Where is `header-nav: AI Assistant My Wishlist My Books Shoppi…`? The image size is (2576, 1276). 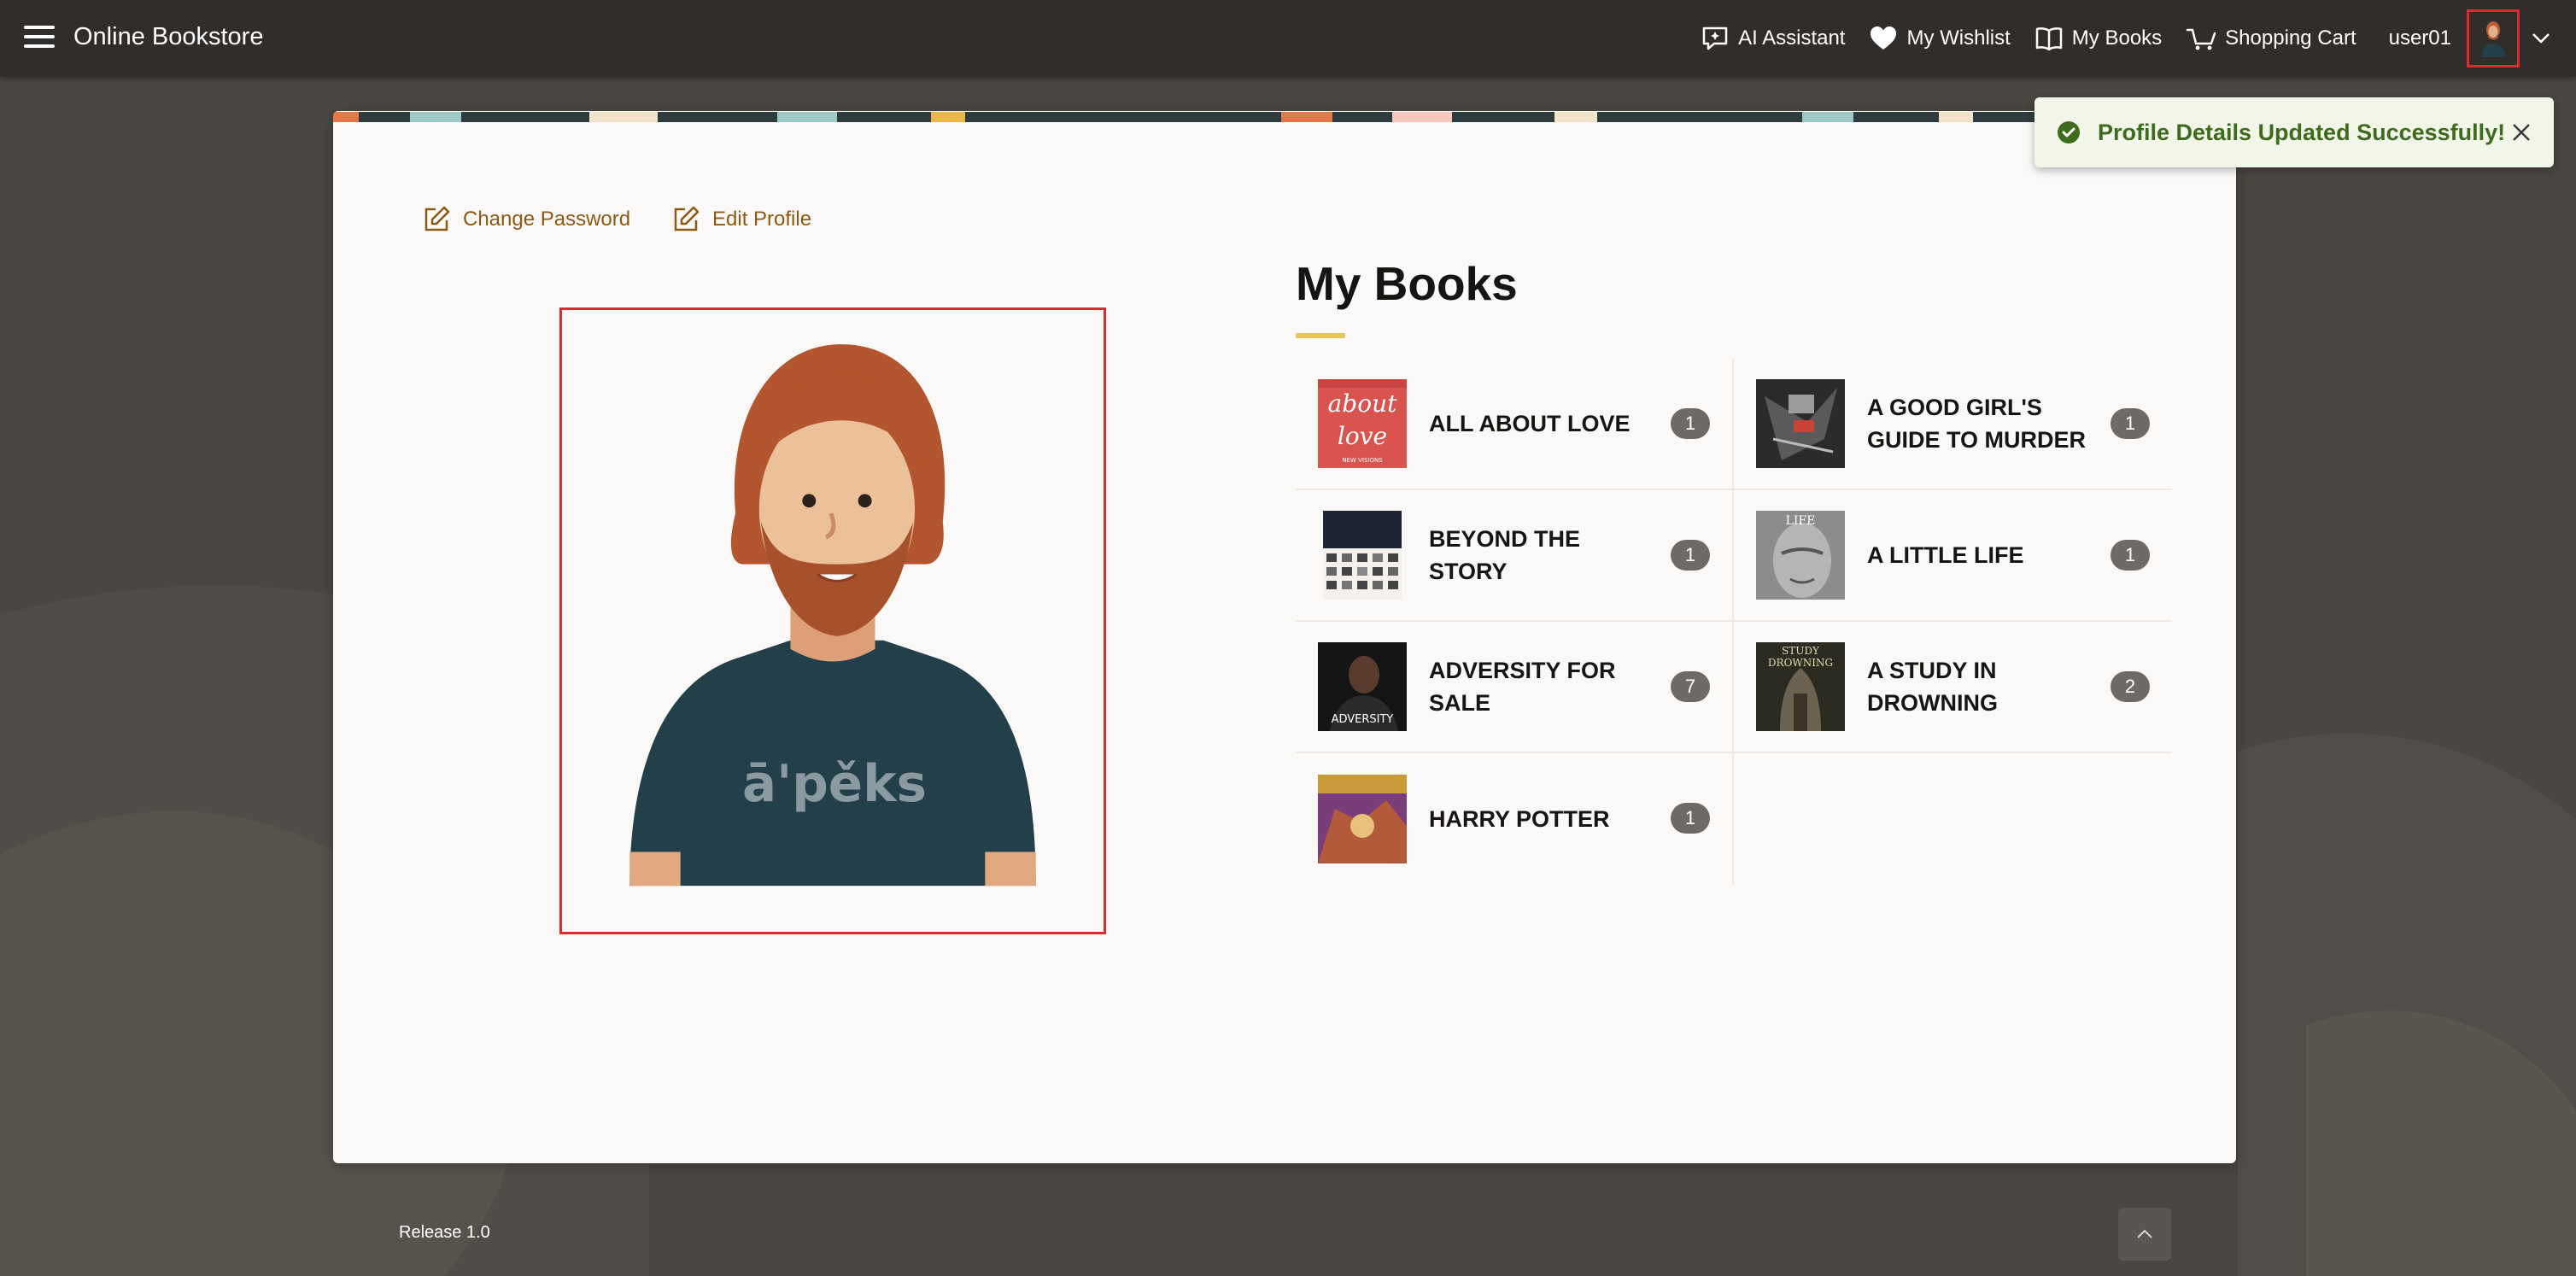
header-nav: AI Assistant My Wishlist My Books Shoppi… is located at coordinates (2138, 38).